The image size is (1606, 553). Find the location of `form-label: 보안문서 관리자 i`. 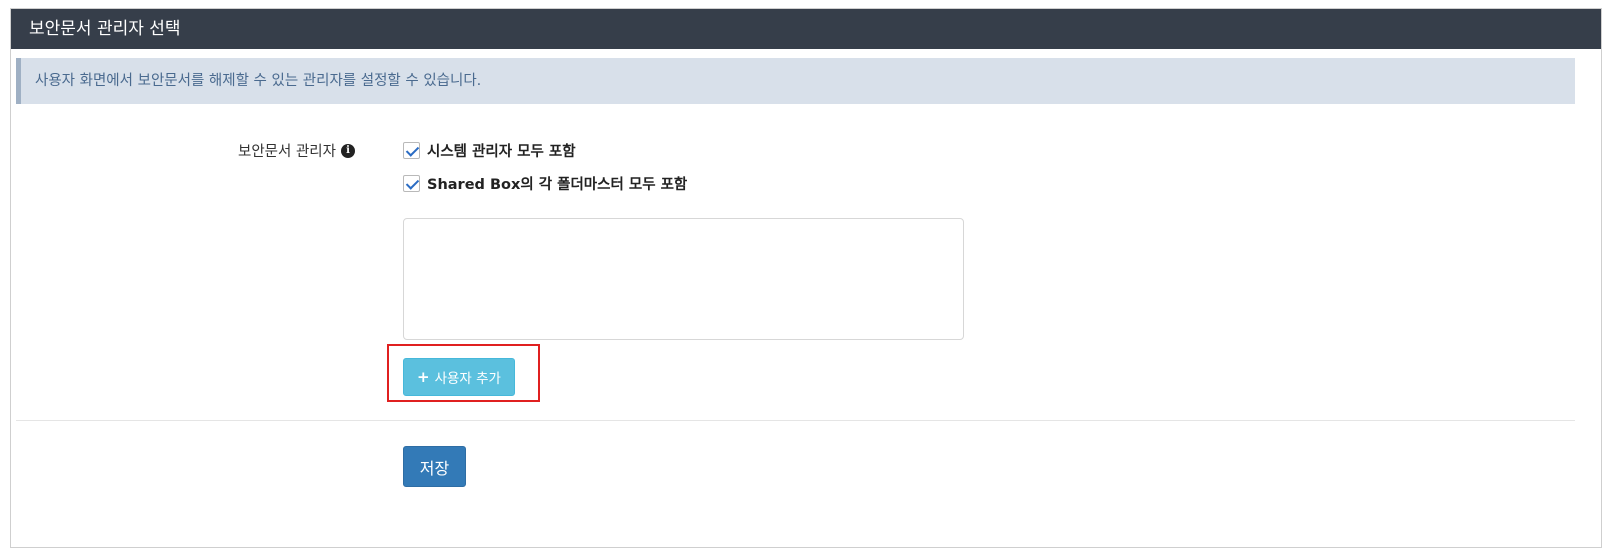

form-label: 보안문서 관리자 i is located at coordinates (296, 150).